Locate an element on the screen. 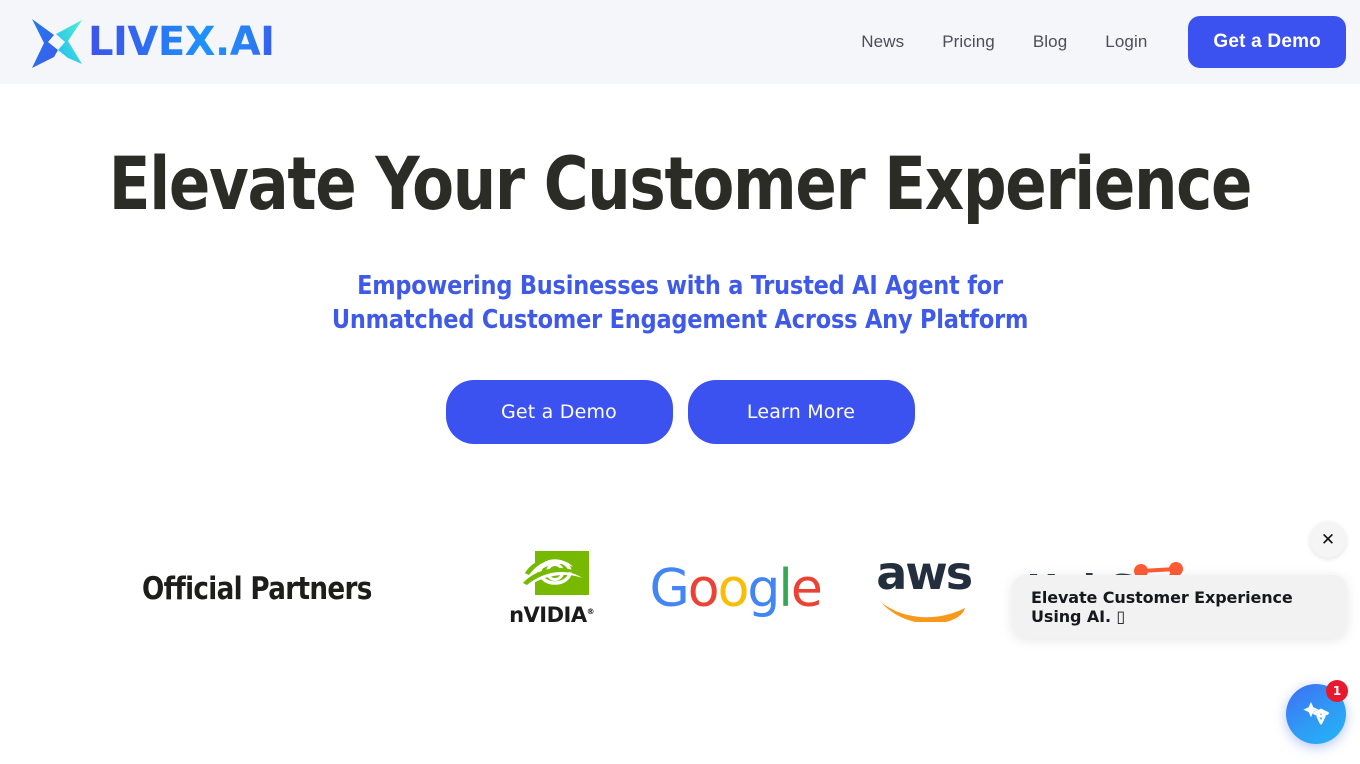 The width and height of the screenshot is (1360, 764). aws-wordmark: aws is located at coordinates (924, 573).